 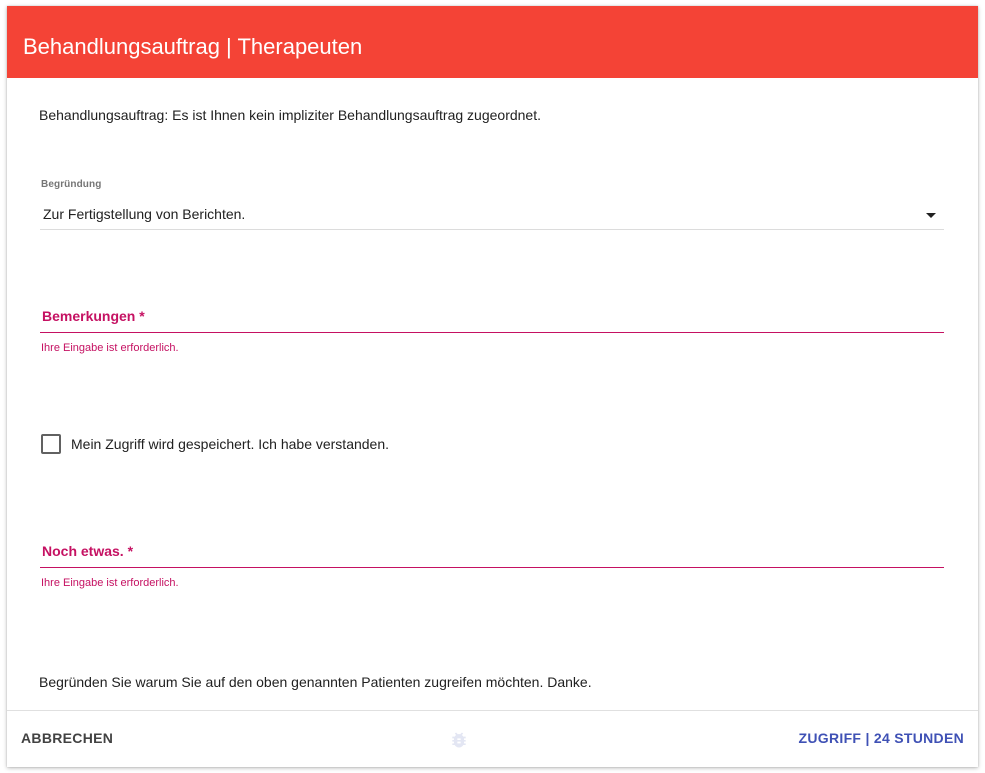 I want to click on bug-icon, so click(x=459, y=740).